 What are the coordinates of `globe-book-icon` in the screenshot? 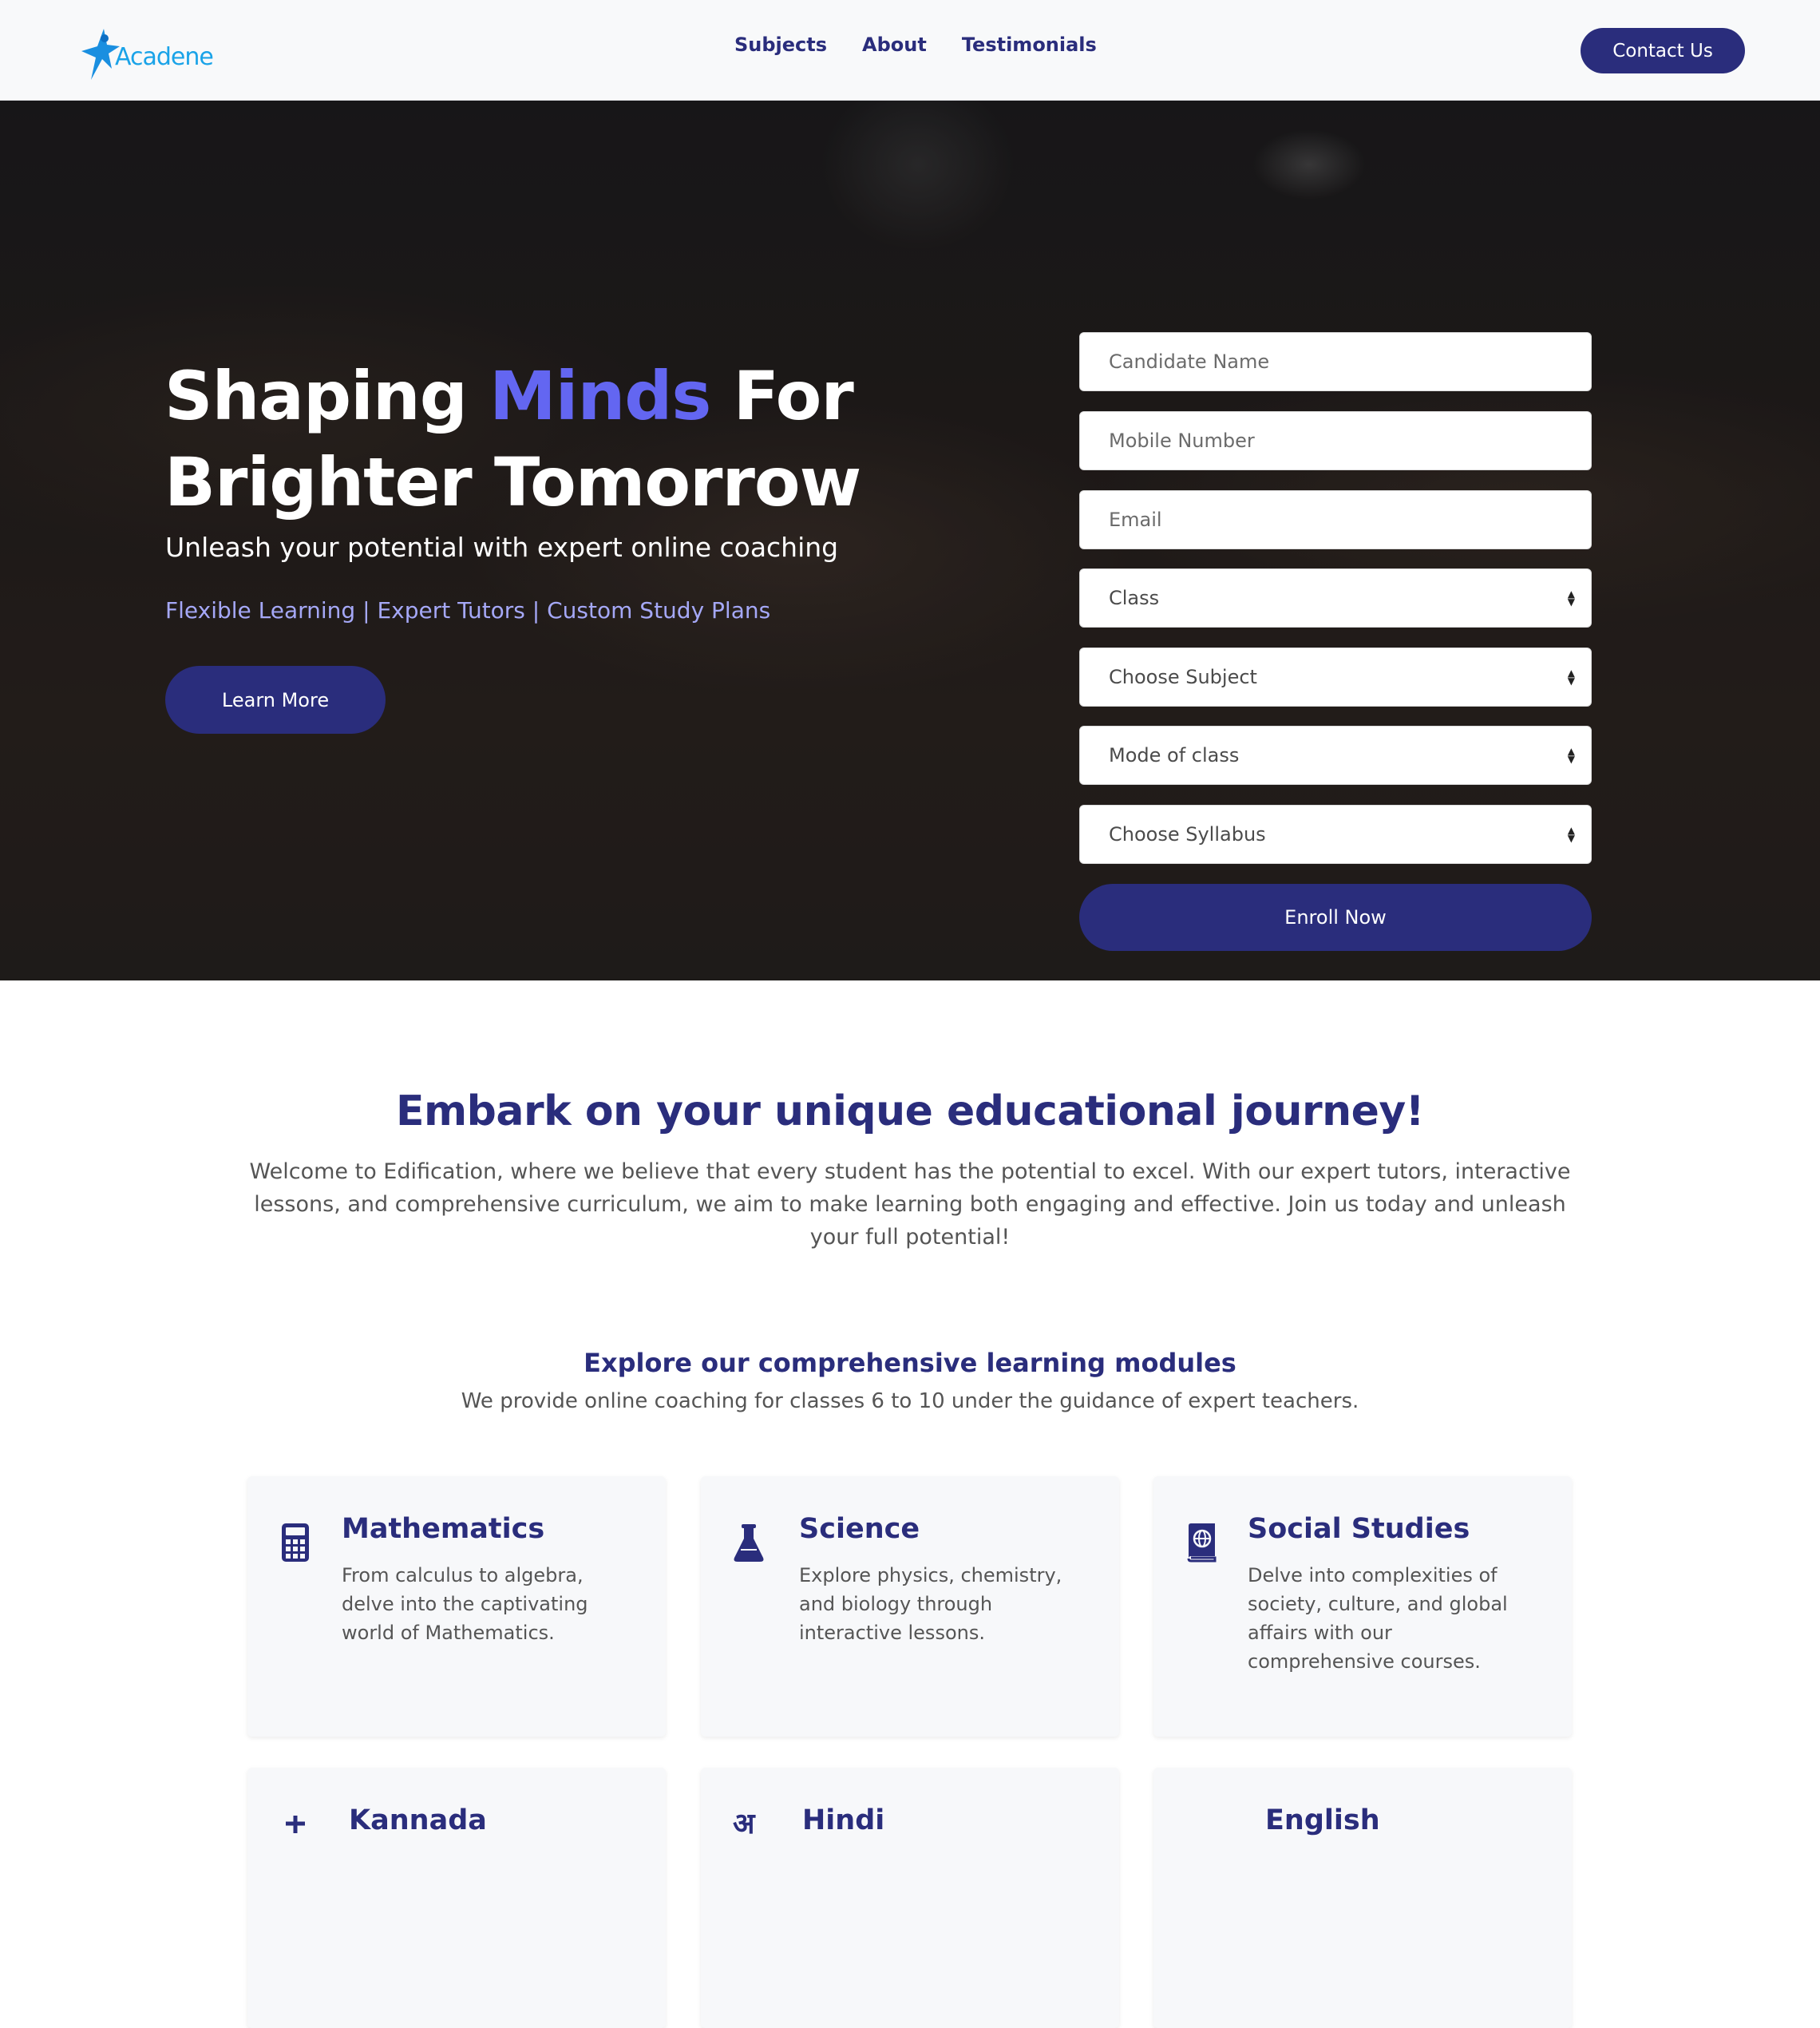 It's located at (1202, 1543).